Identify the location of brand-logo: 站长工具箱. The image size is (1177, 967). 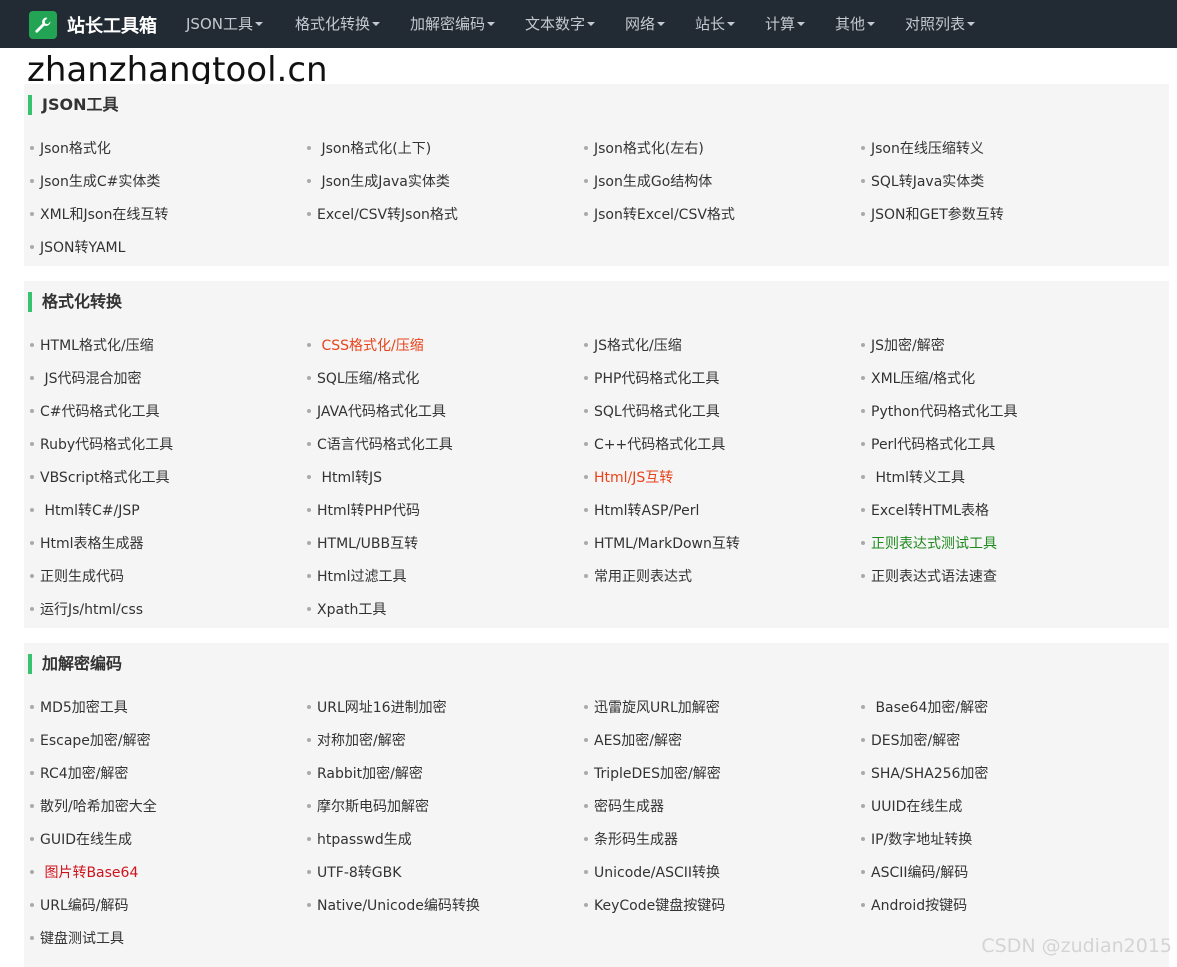
(93, 24).